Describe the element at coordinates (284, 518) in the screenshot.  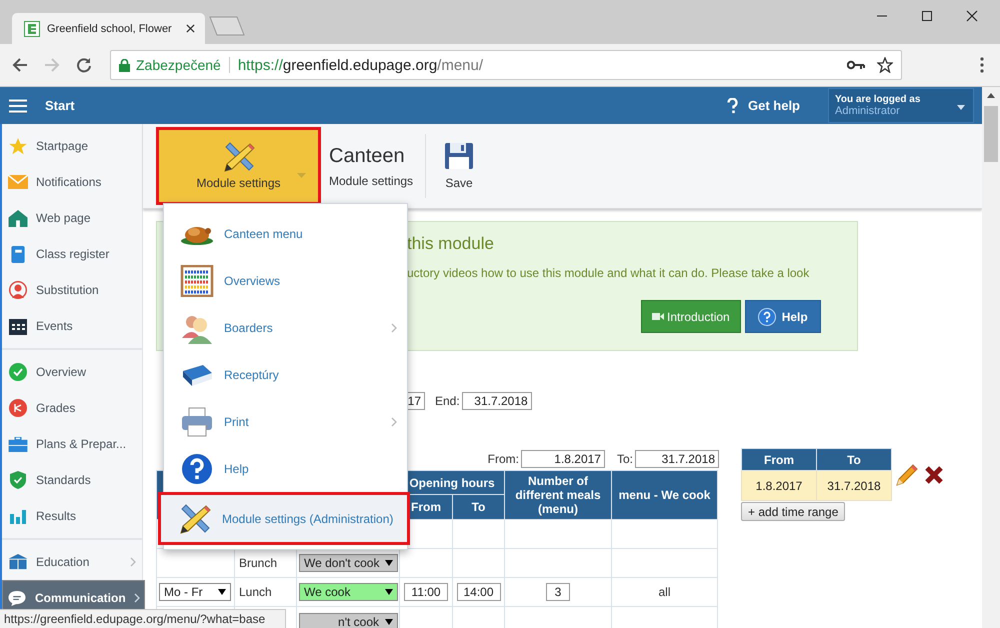
I see `menu-item: Module settings (Administration)` at that location.